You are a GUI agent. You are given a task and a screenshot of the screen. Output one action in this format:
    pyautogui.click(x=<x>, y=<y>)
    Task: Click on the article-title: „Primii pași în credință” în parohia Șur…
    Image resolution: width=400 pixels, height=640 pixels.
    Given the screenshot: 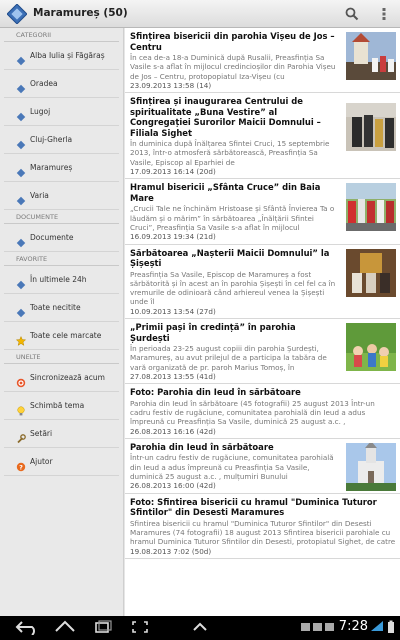 What is the action you would take?
    pyautogui.click(x=213, y=332)
    